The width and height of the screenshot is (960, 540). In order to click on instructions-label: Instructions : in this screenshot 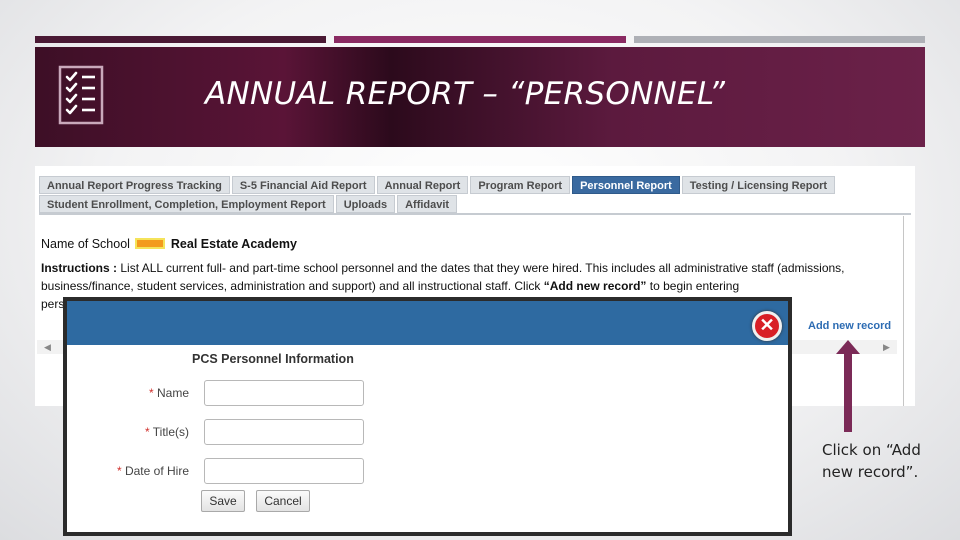, I will do `click(79, 268)`.